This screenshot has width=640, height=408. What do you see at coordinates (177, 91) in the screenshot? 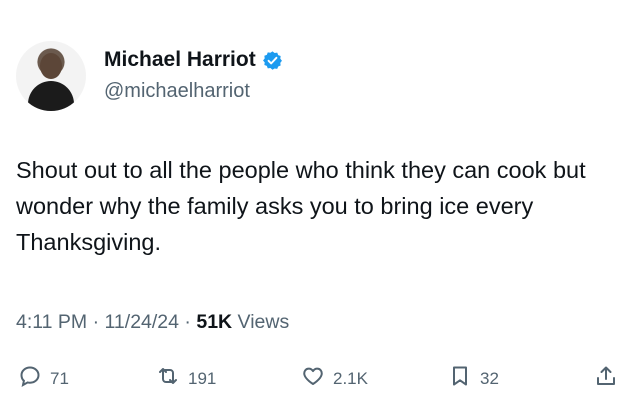
I see `author-handle: @michaelharriot` at bounding box center [177, 91].